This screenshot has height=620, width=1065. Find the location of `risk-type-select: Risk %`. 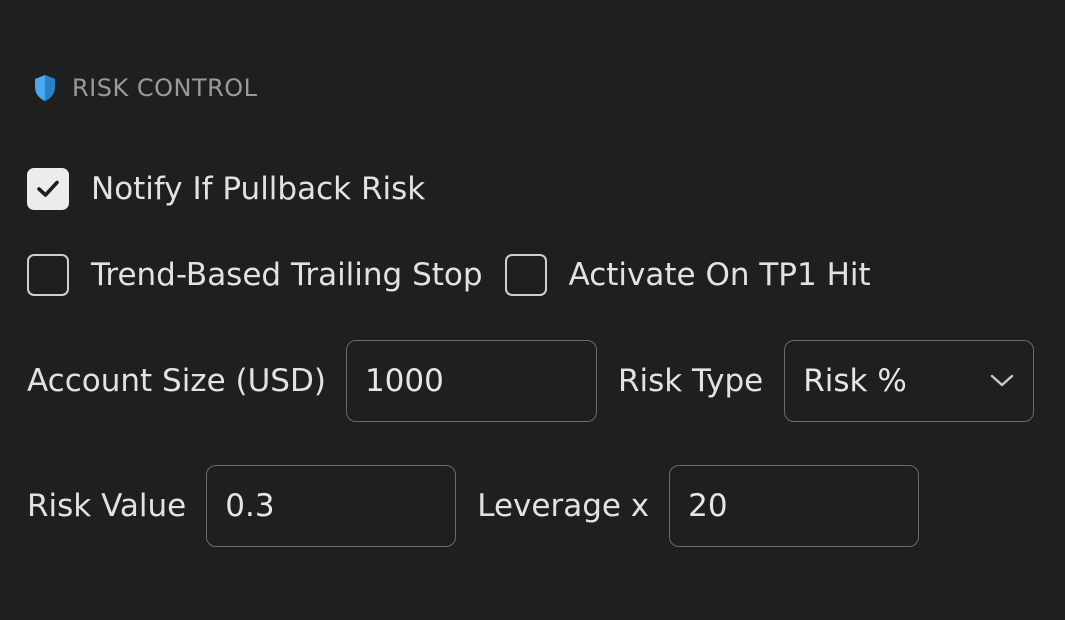

risk-type-select: Risk % is located at coordinates (909, 381).